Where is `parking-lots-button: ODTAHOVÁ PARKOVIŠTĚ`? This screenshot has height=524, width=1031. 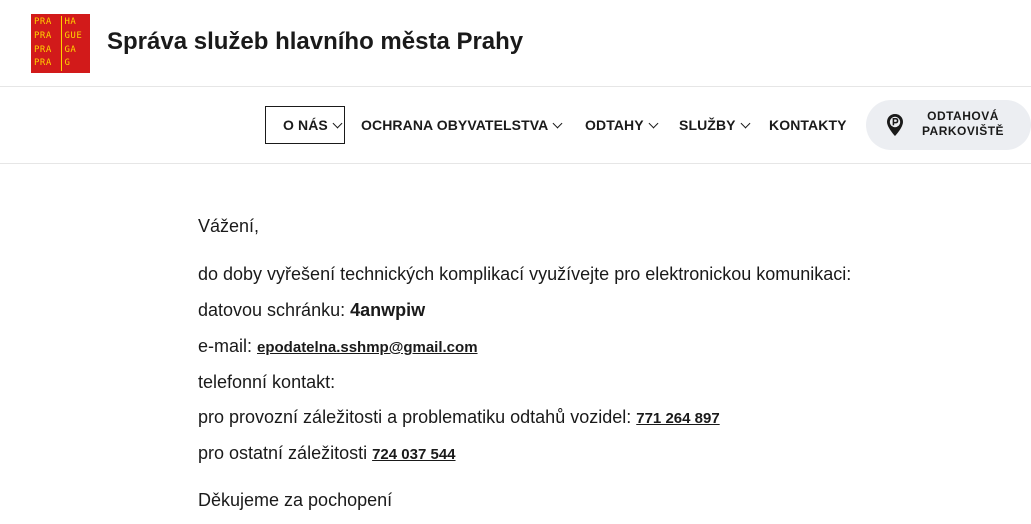
parking-lots-button: ODTAHOVÁ PARKOVIŠTĚ is located at coordinates (948, 125).